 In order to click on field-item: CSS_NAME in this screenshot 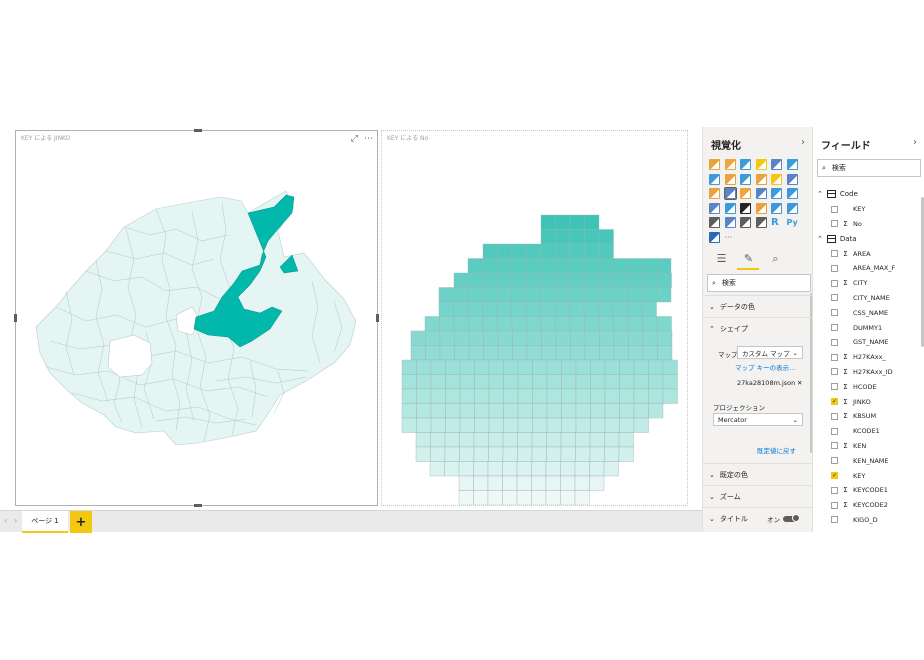, I will do `click(870, 312)`.